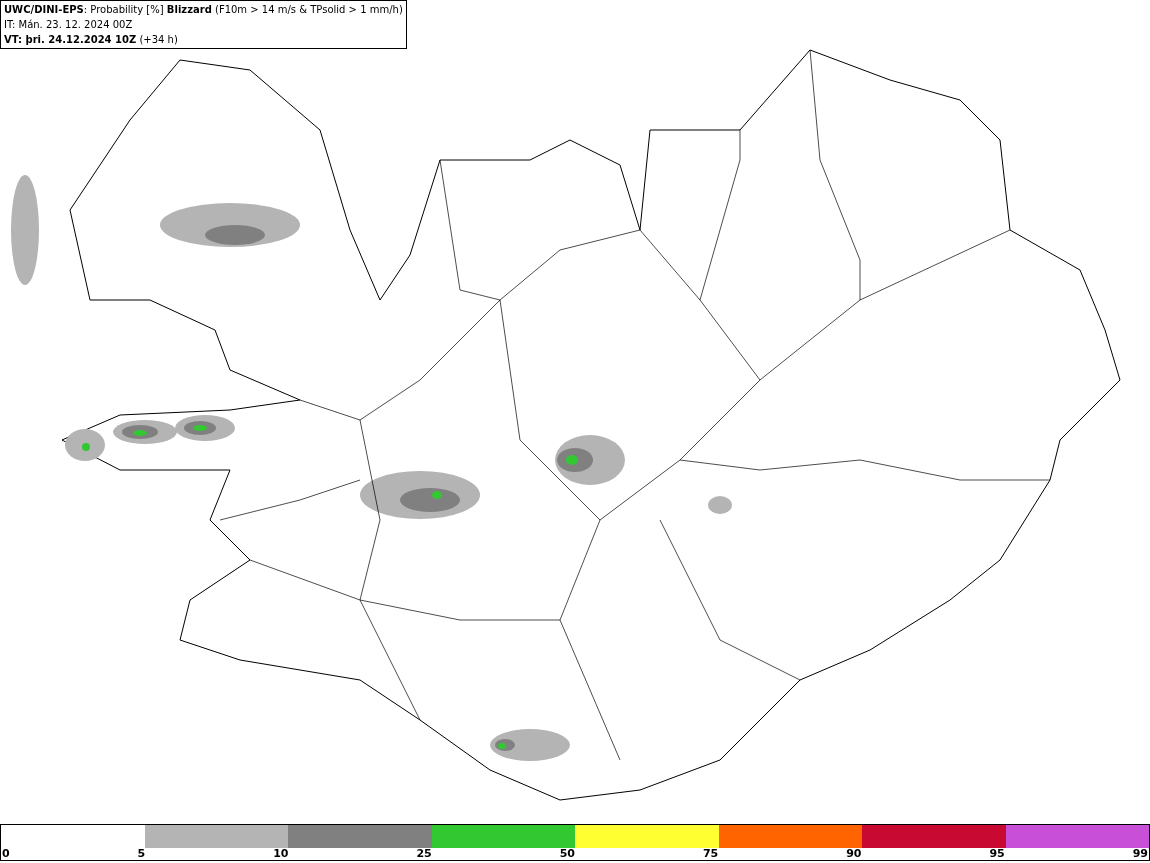 The image size is (1150, 863). What do you see at coordinates (141, 854) in the screenshot?
I see `scale-tick-label: 5` at bounding box center [141, 854].